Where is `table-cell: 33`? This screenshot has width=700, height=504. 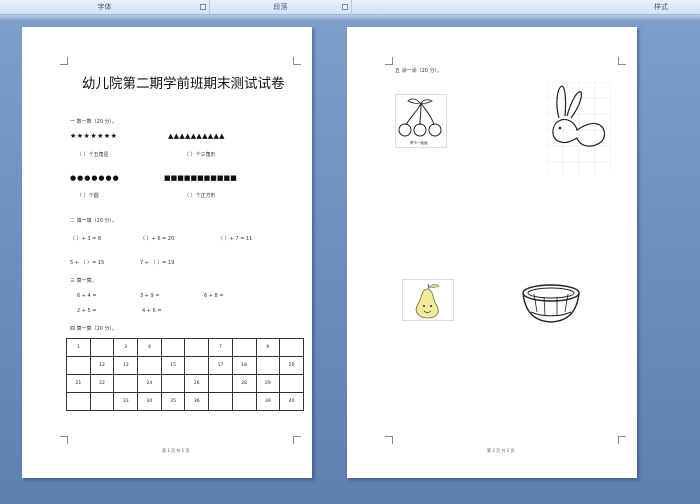
table-cell: 33 is located at coordinates (126, 401).